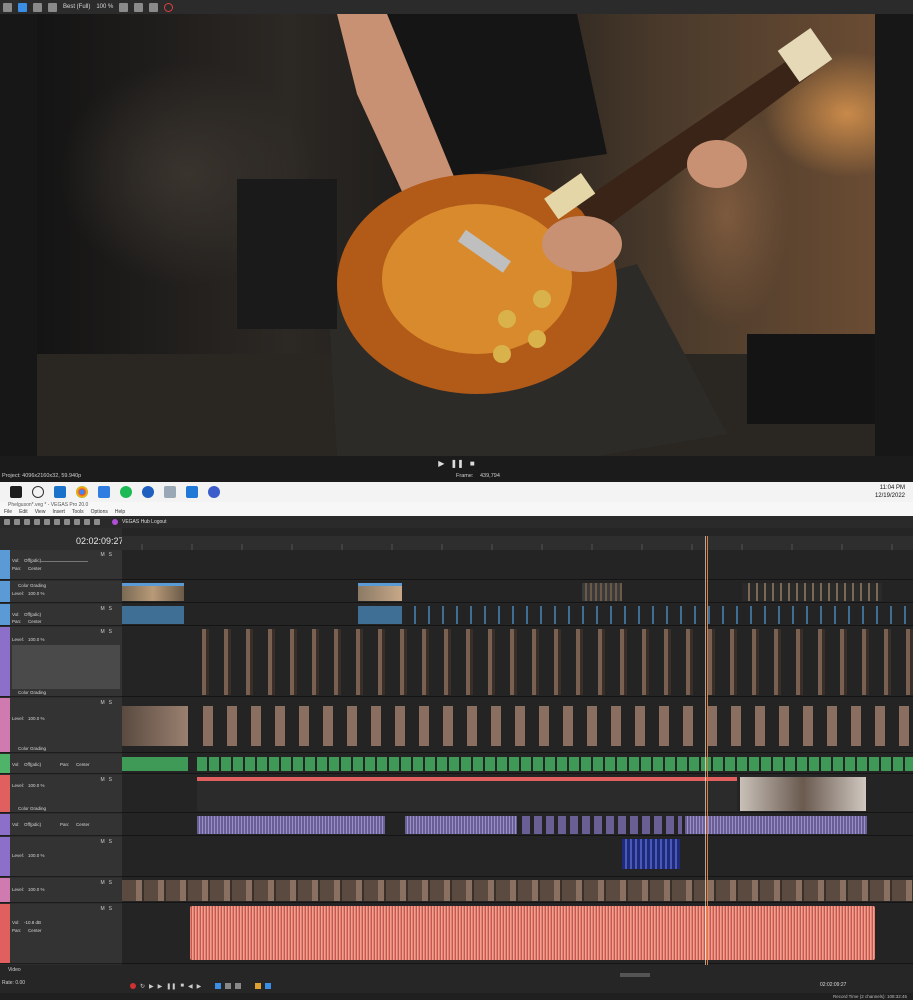 This screenshot has width=913, height=1000. What do you see at coordinates (100, 541) in the screenshot?
I see `timecode-display: 02:02:09:27` at bounding box center [100, 541].